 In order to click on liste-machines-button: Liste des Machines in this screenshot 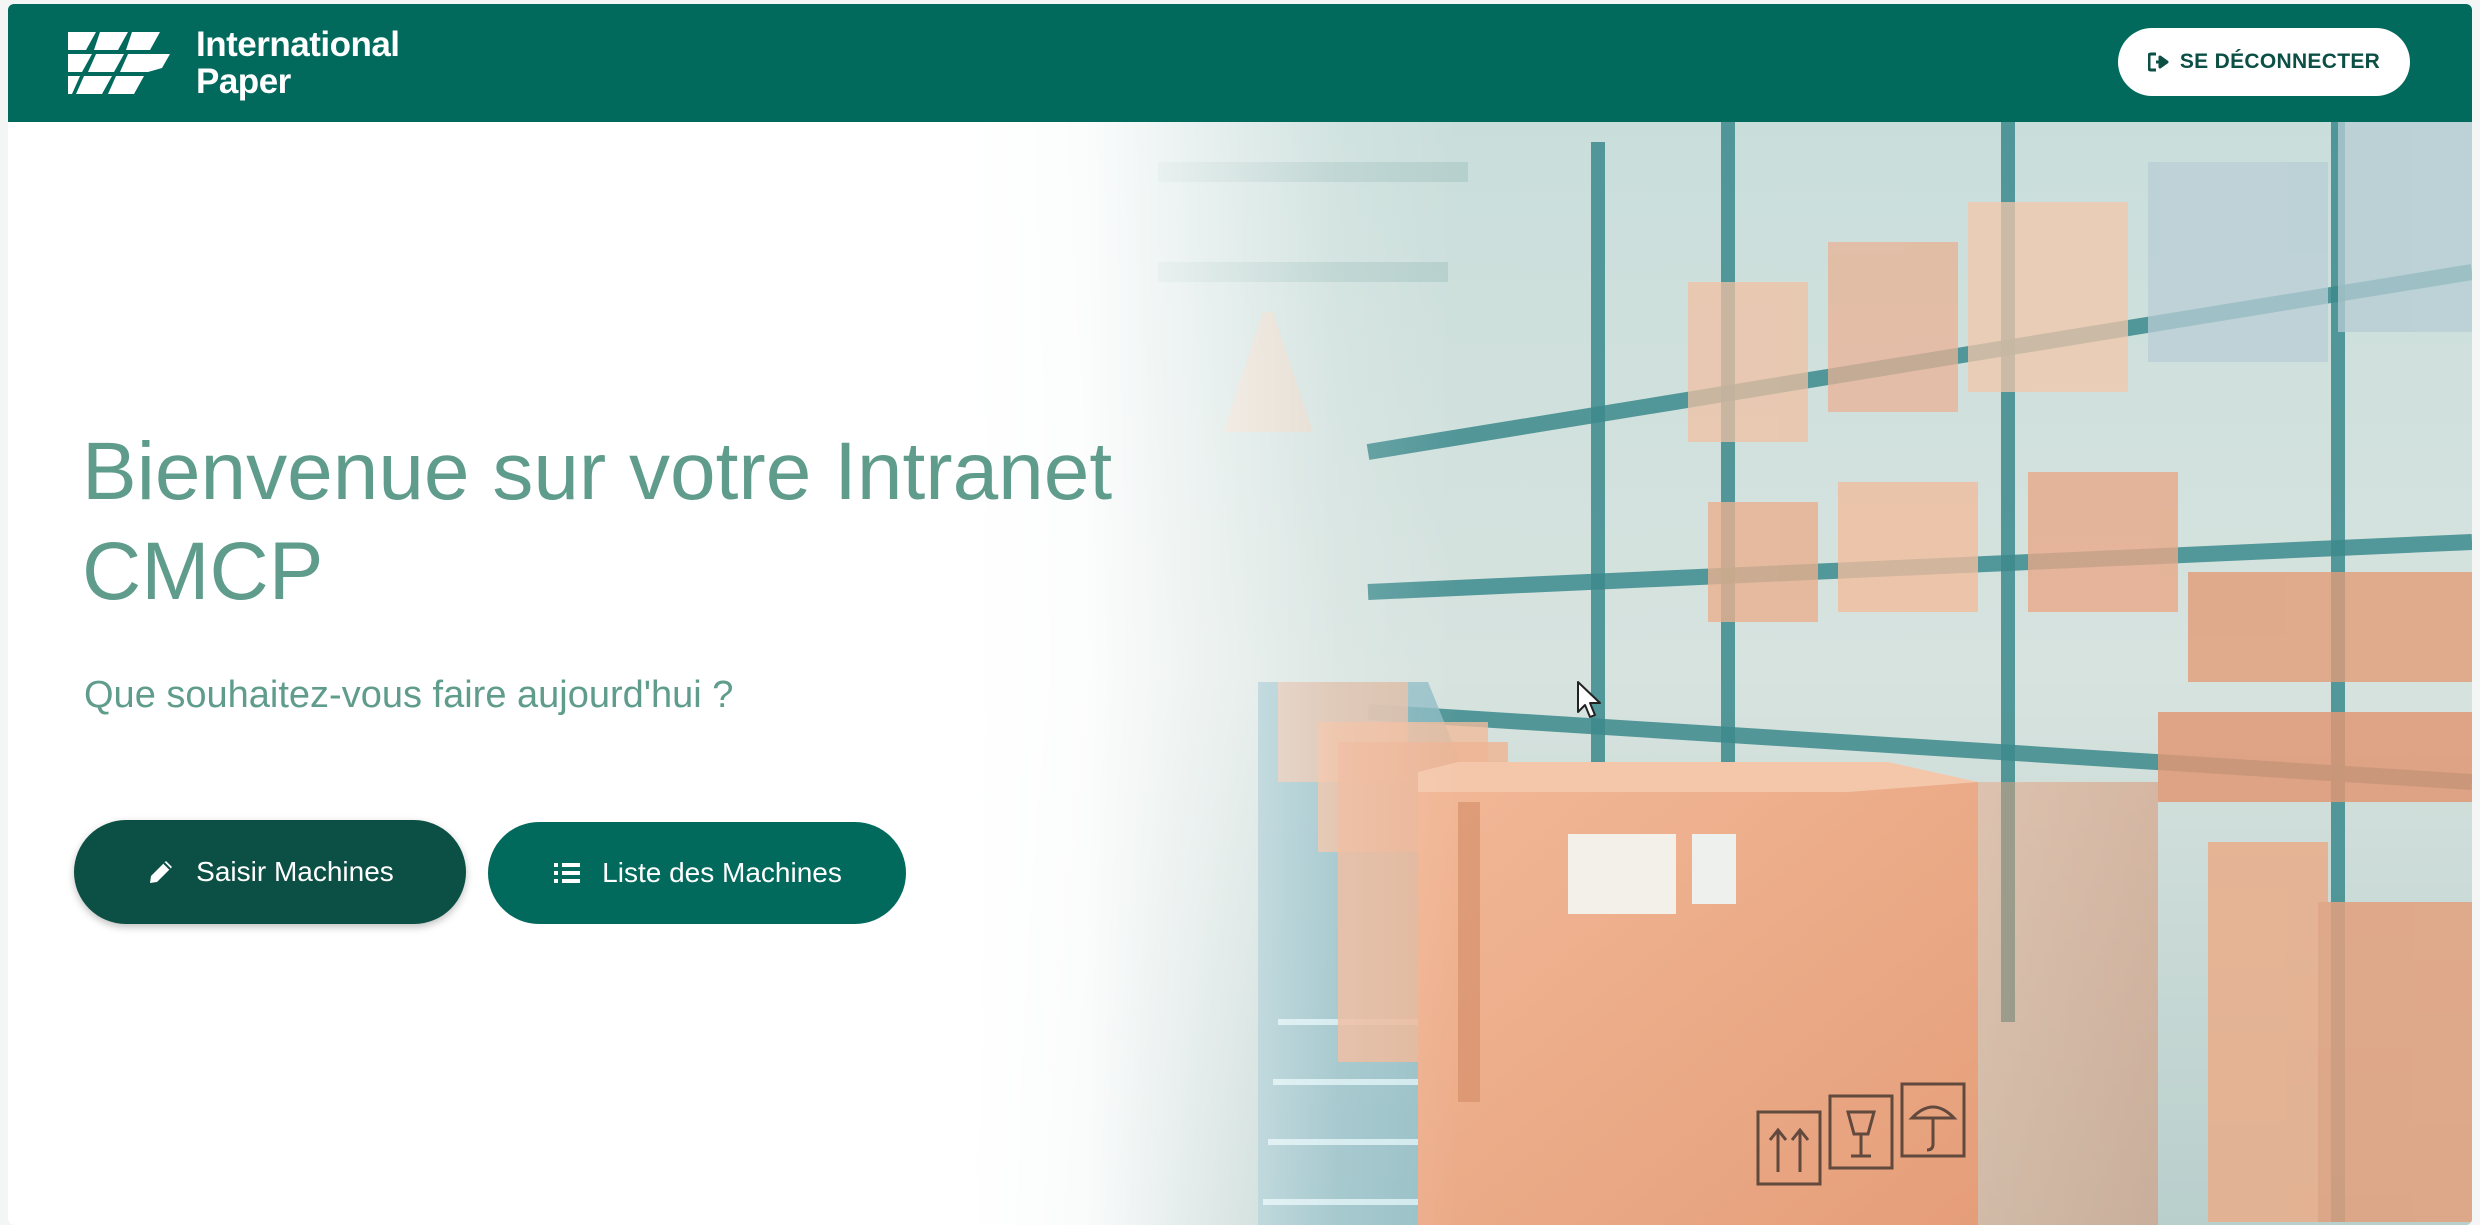, I will do `click(697, 873)`.